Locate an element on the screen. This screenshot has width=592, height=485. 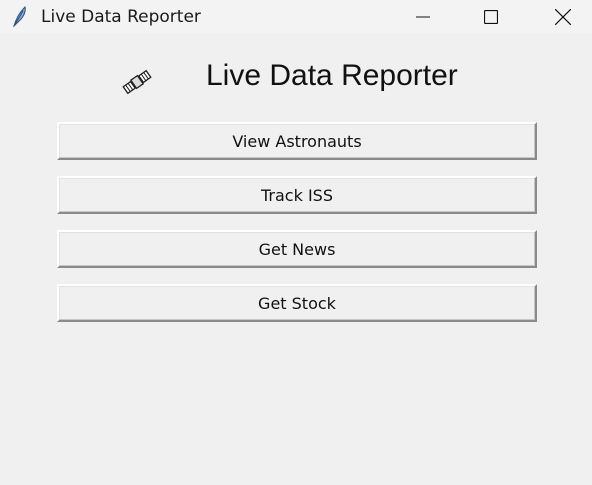
minimize-icon is located at coordinates (423, 17).